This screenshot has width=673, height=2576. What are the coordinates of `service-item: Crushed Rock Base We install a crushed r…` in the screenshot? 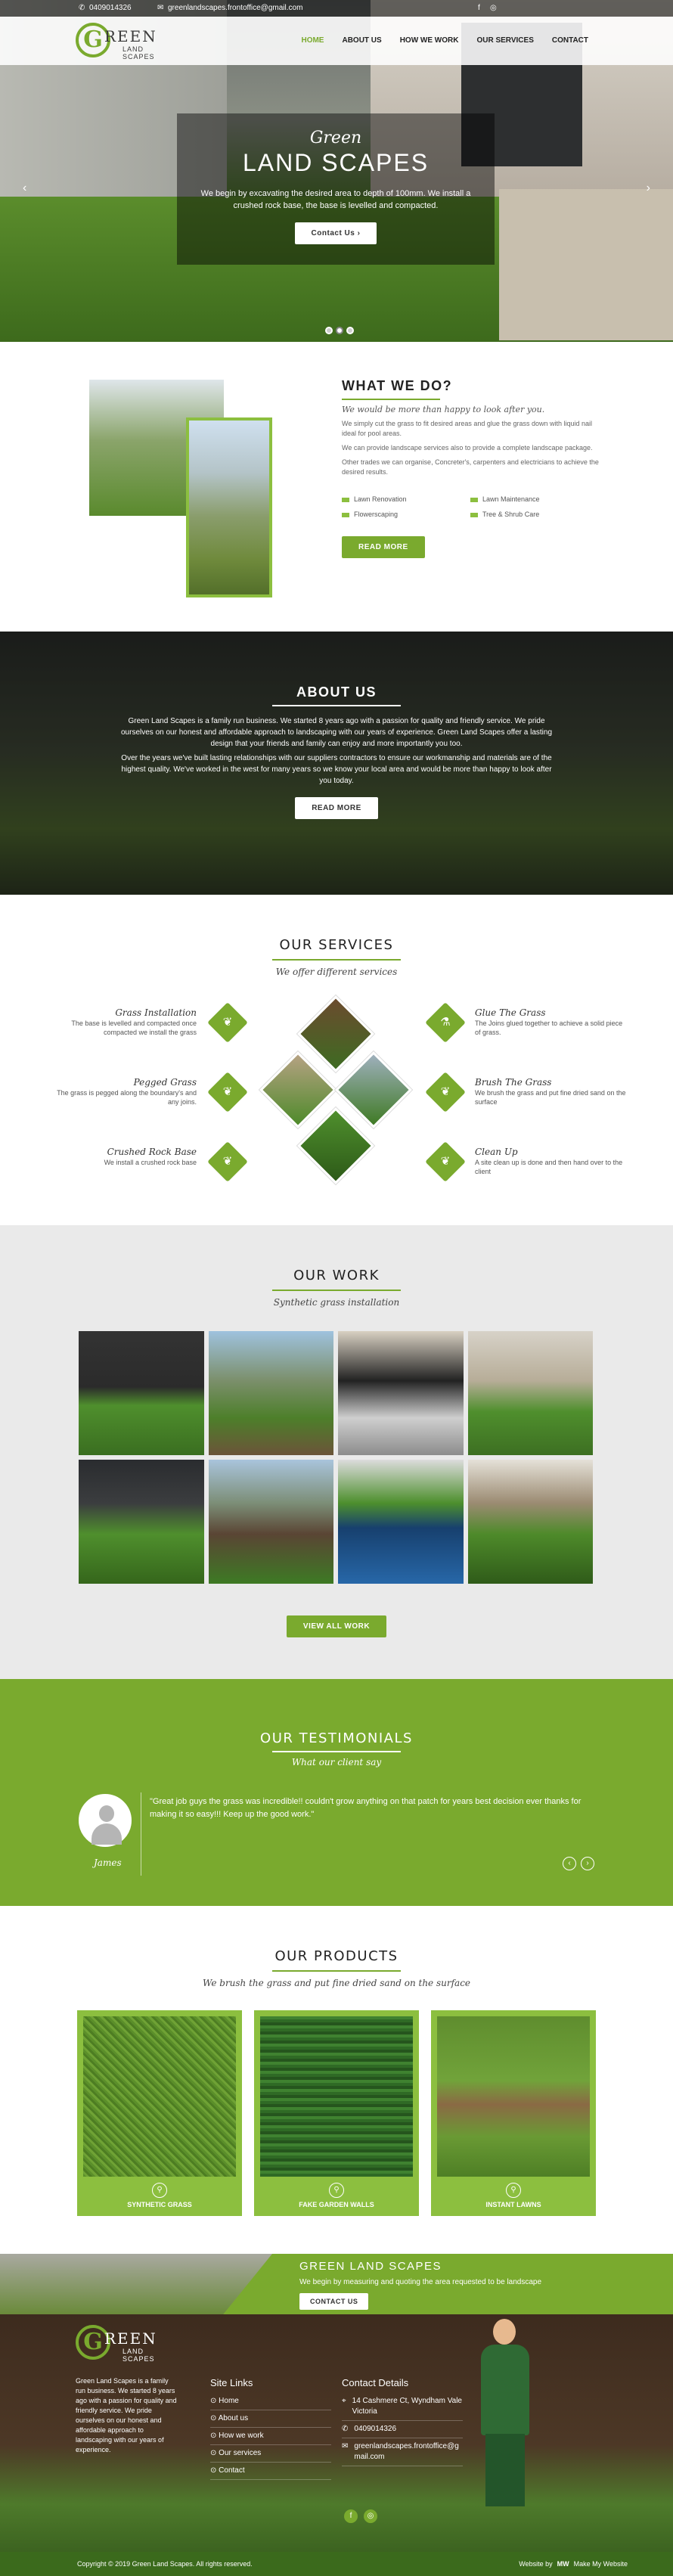 It's located at (121, 1157).